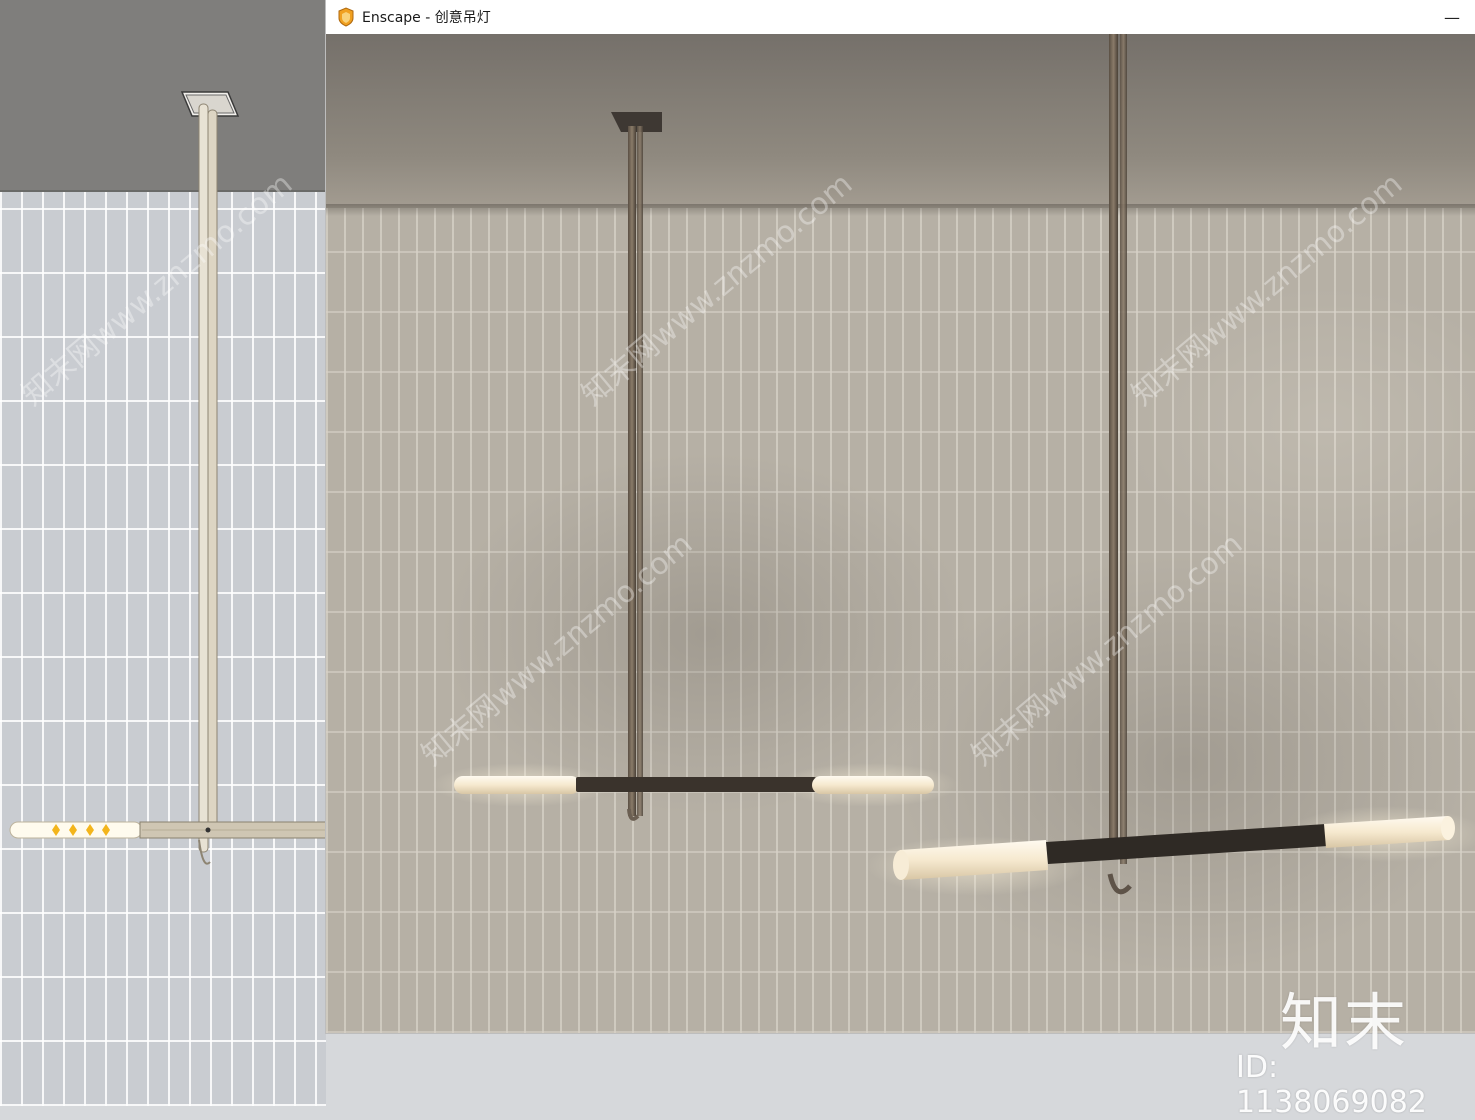 This screenshot has height=1120, width=1475. What do you see at coordinates (1187, 844) in the screenshot?
I see `lamp2-bar` at bounding box center [1187, 844].